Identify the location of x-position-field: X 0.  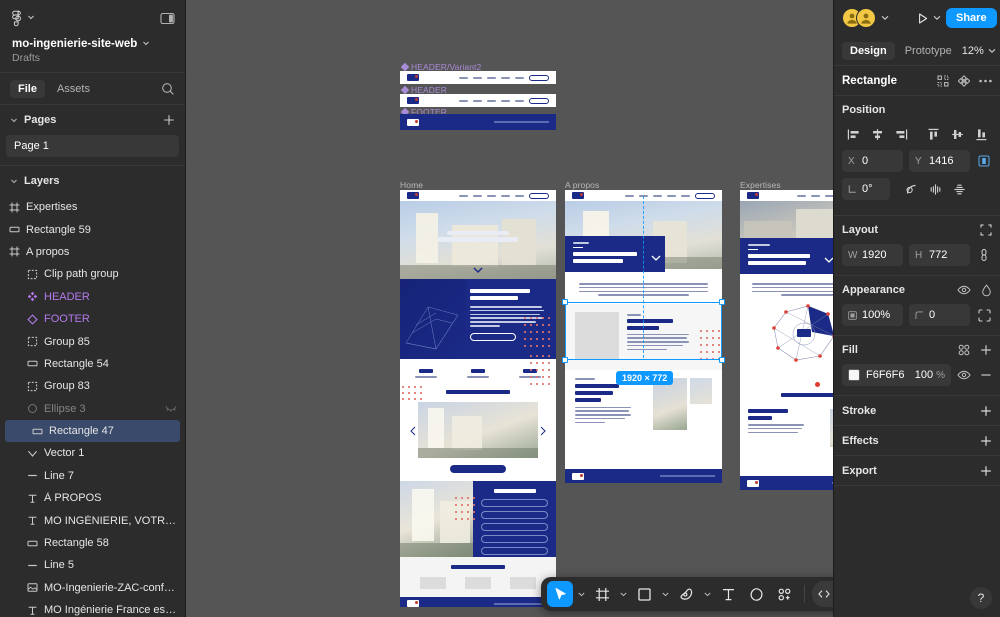
(872, 161).